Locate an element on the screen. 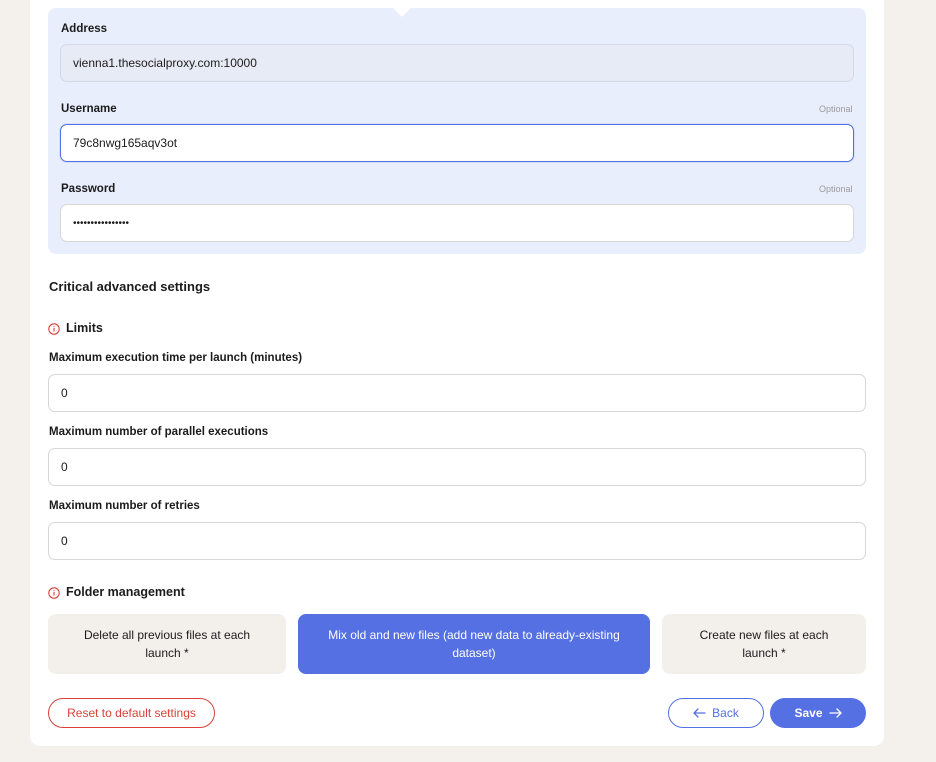  max-retries-field is located at coordinates (457, 541).